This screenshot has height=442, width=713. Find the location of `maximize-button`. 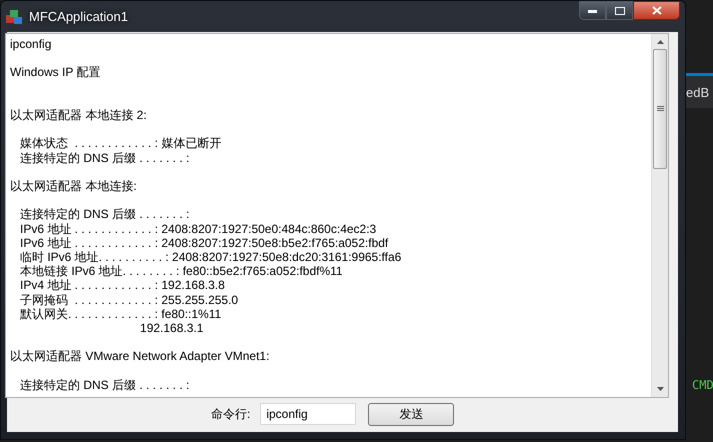

maximize-button is located at coordinates (619, 10).